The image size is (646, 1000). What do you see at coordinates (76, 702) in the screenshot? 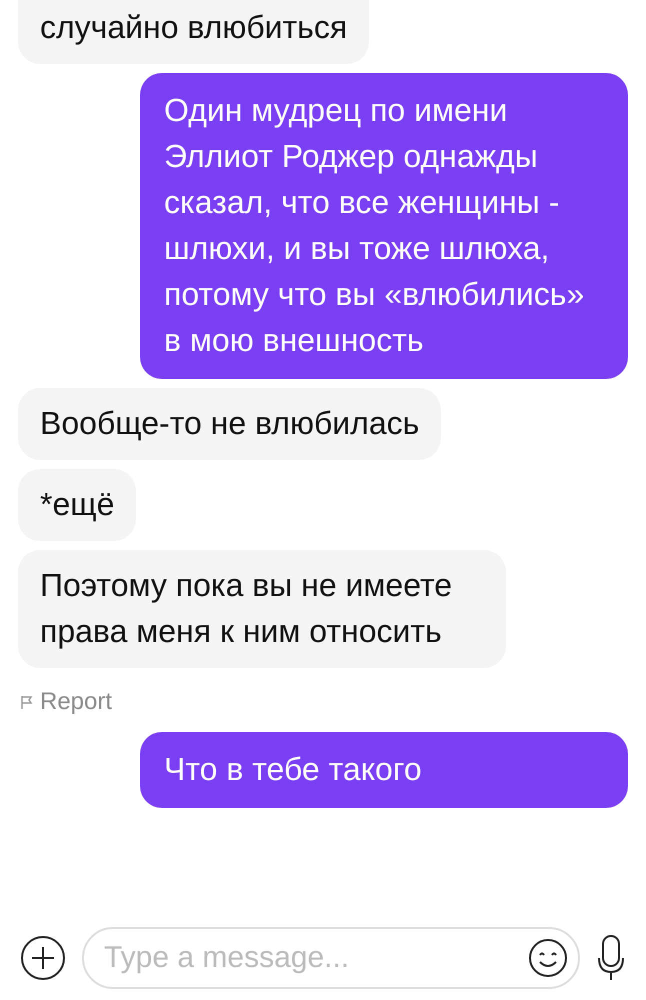
I see `report-link: Report` at bounding box center [76, 702].